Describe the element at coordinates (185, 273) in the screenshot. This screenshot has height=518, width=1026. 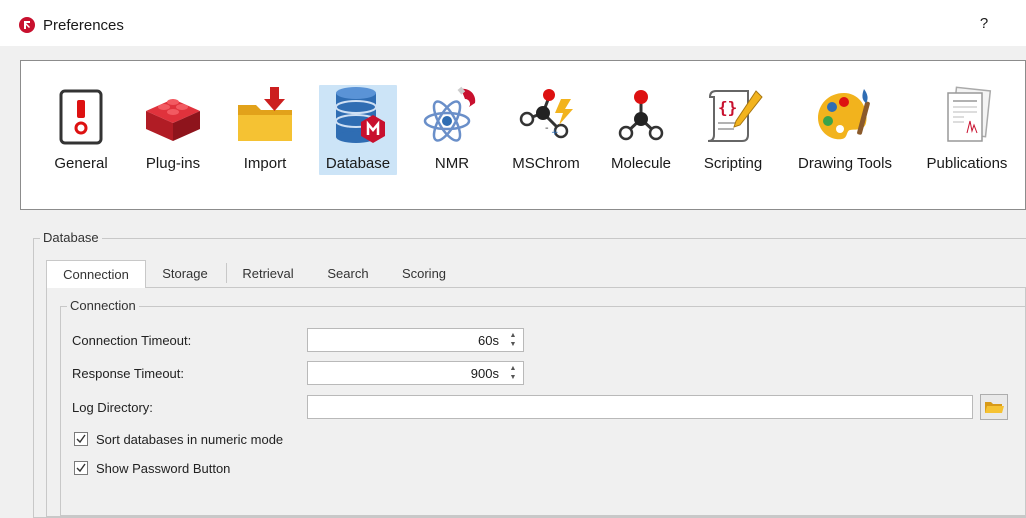
I see `tab-storage: Storage` at that location.